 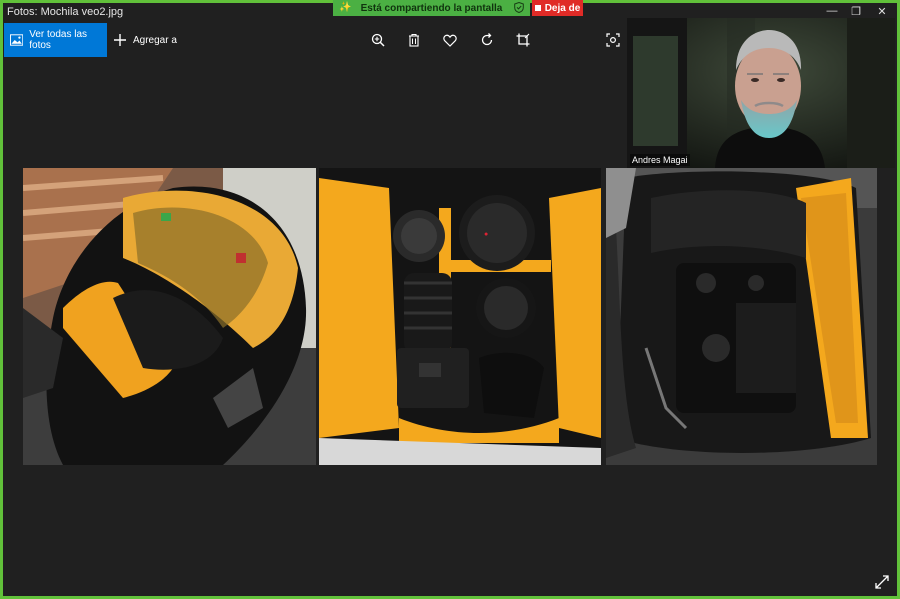 I want to click on favorite-button, so click(x=450, y=40).